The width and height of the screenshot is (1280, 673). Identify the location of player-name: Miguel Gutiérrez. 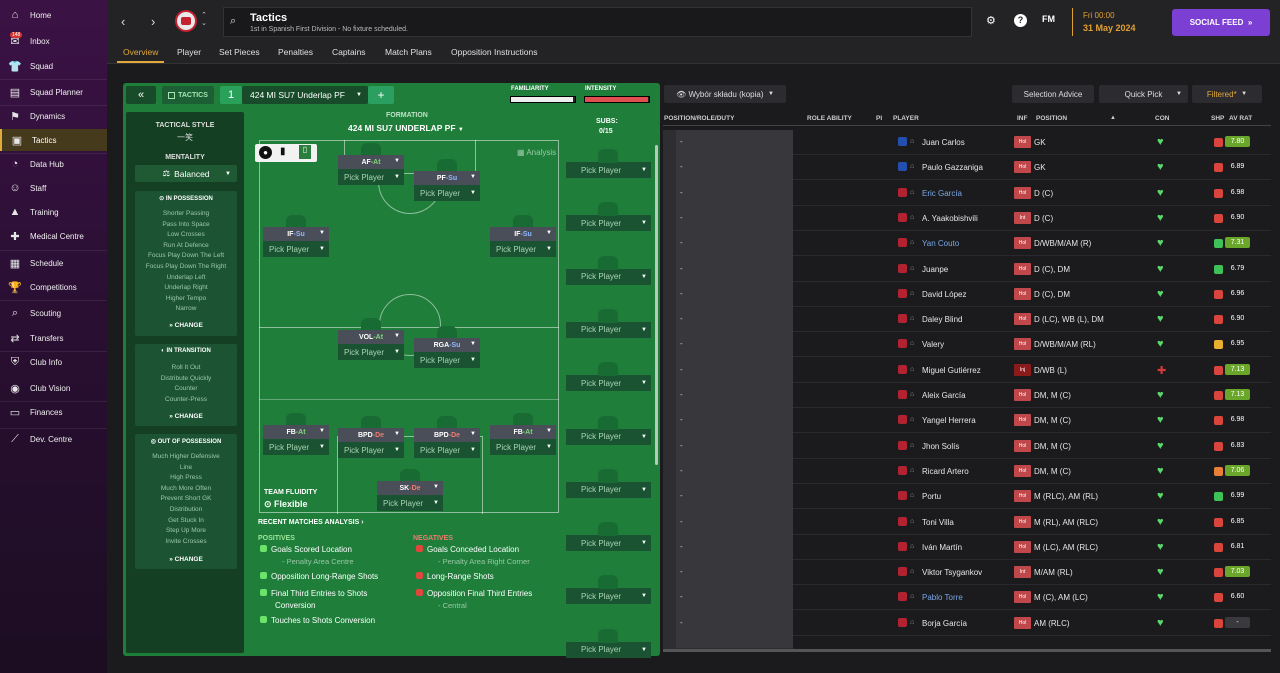
(951, 370).